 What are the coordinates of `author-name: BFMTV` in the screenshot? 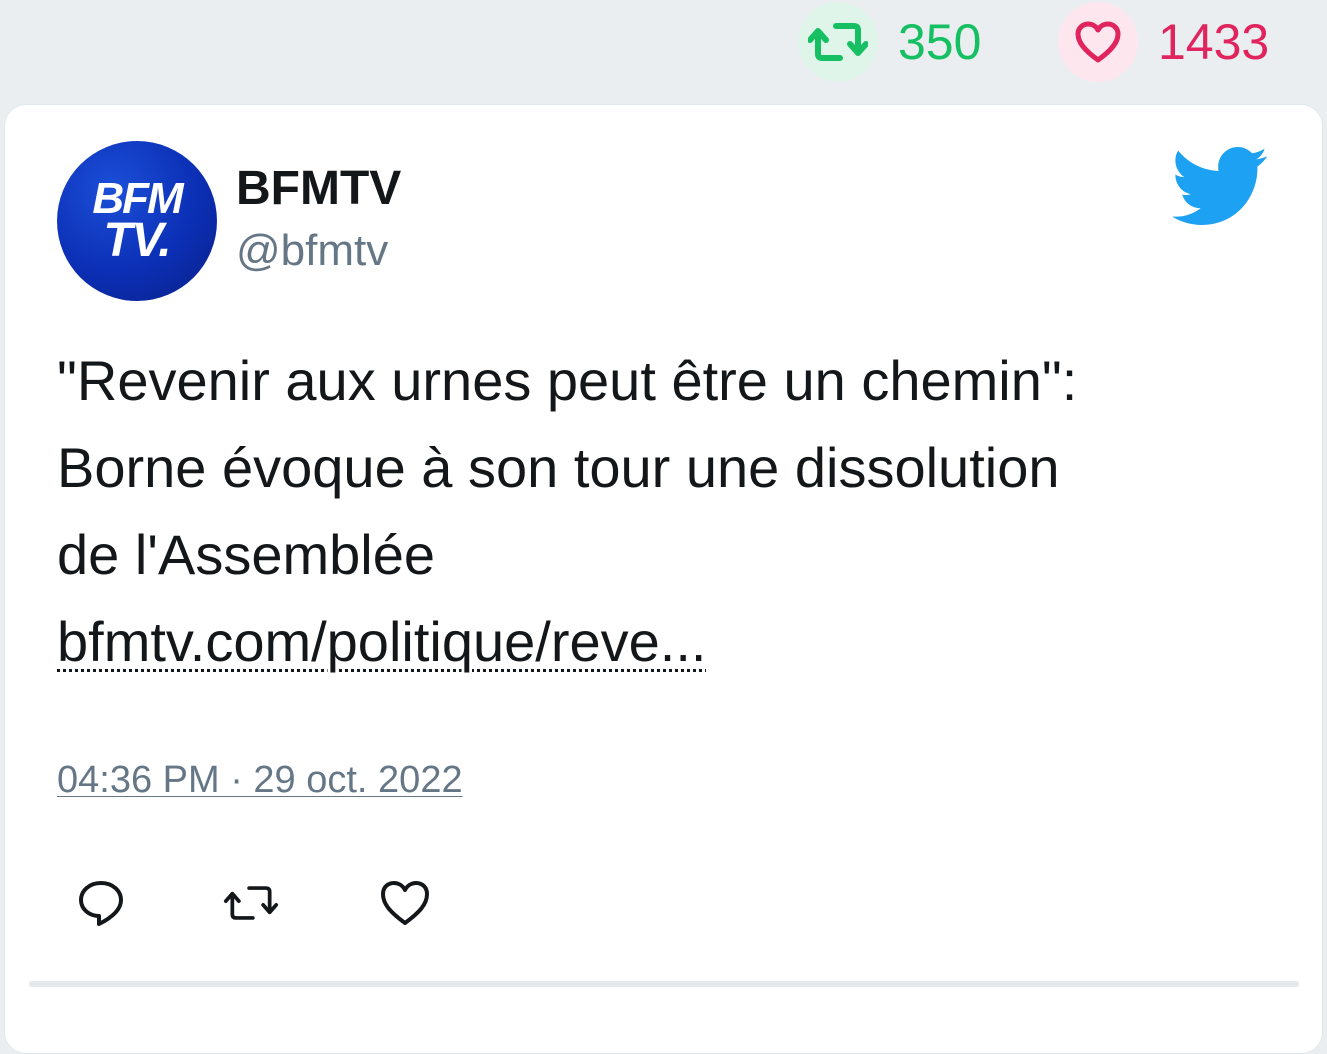 It's located at (318, 189).